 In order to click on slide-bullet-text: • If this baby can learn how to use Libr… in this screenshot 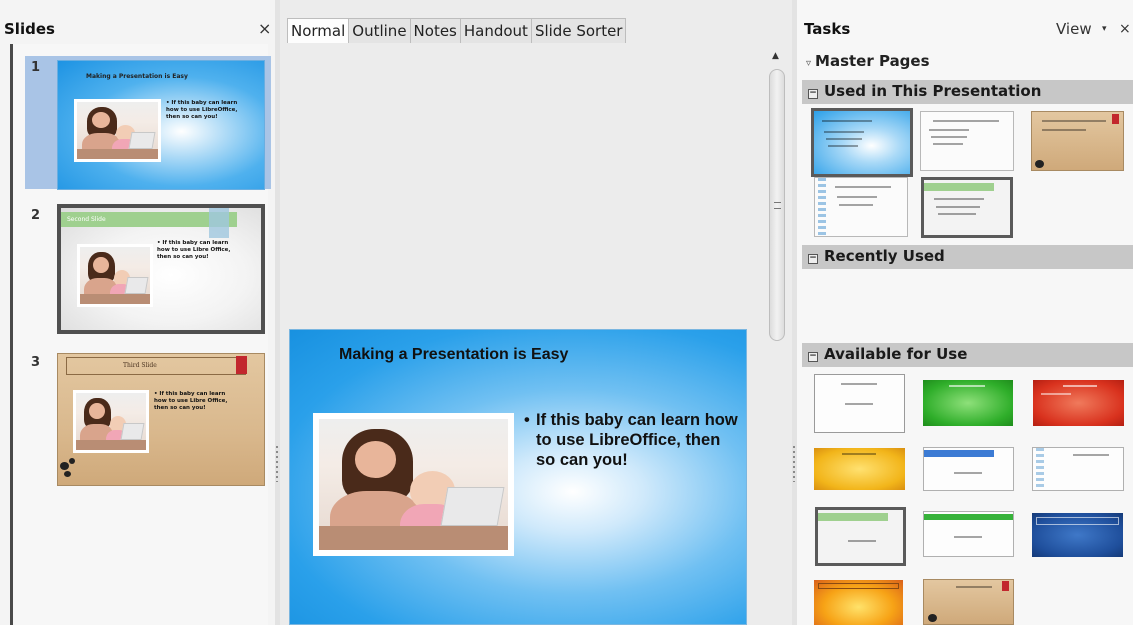, I will do `click(631, 440)`.